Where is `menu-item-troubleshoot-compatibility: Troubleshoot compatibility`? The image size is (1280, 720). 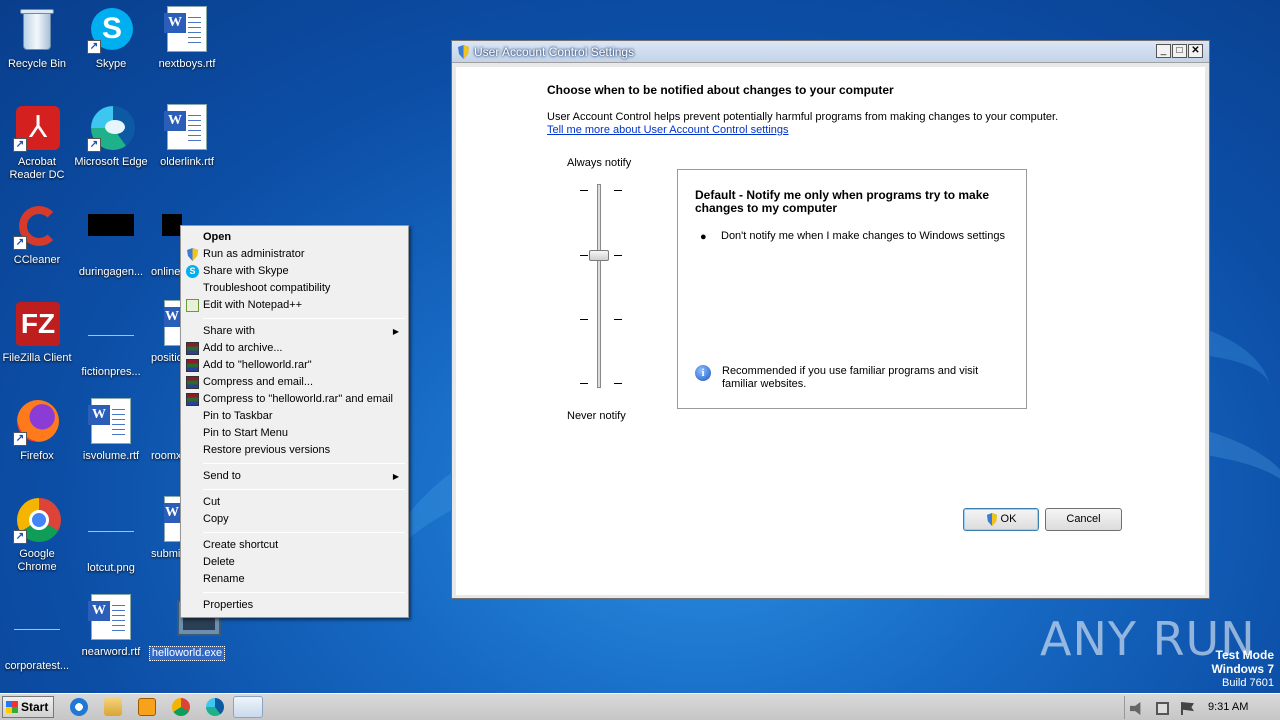 menu-item-troubleshoot-compatibility: Troubleshoot compatibility is located at coordinates (294, 288).